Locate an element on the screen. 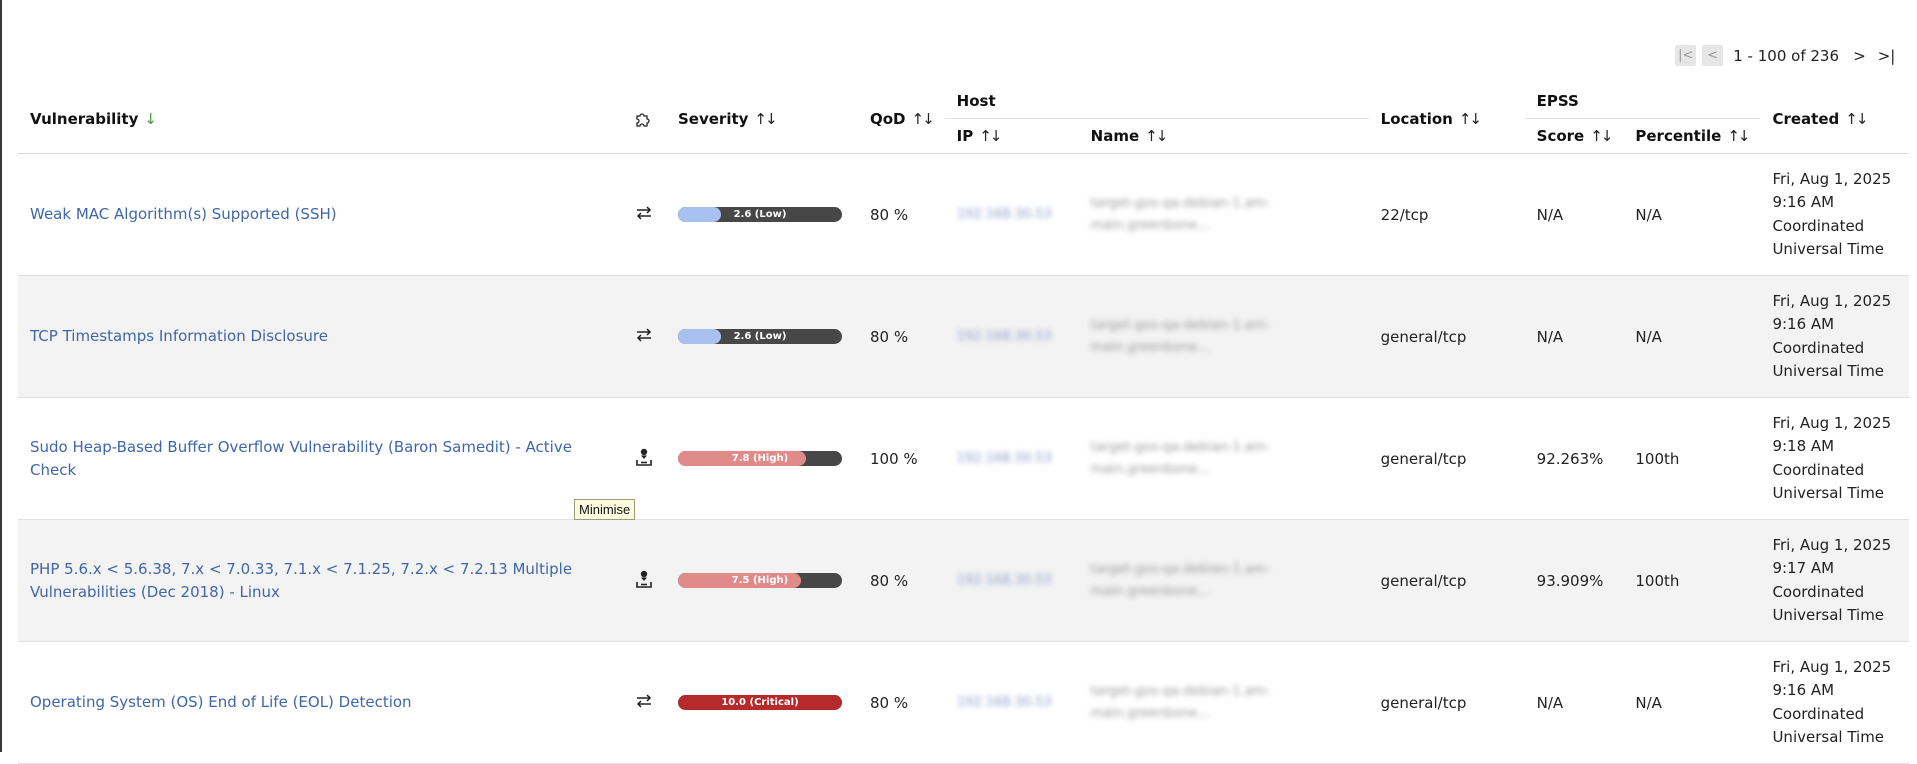  header-percentile-label: Percentile is located at coordinates (1678, 136).